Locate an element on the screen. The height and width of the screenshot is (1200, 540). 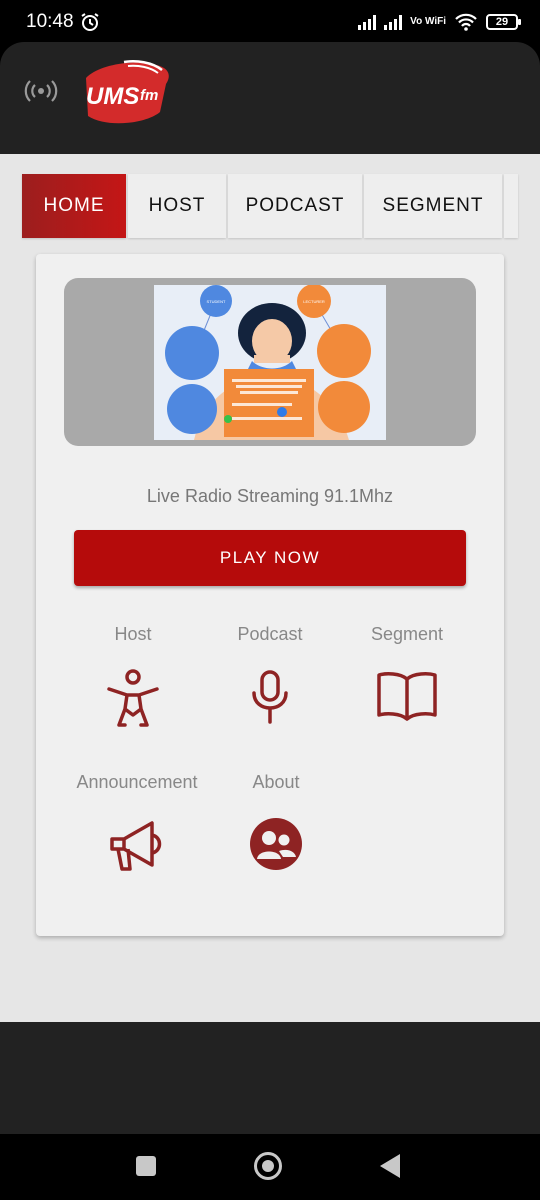
home-icon is located at coordinates (268, 1166).